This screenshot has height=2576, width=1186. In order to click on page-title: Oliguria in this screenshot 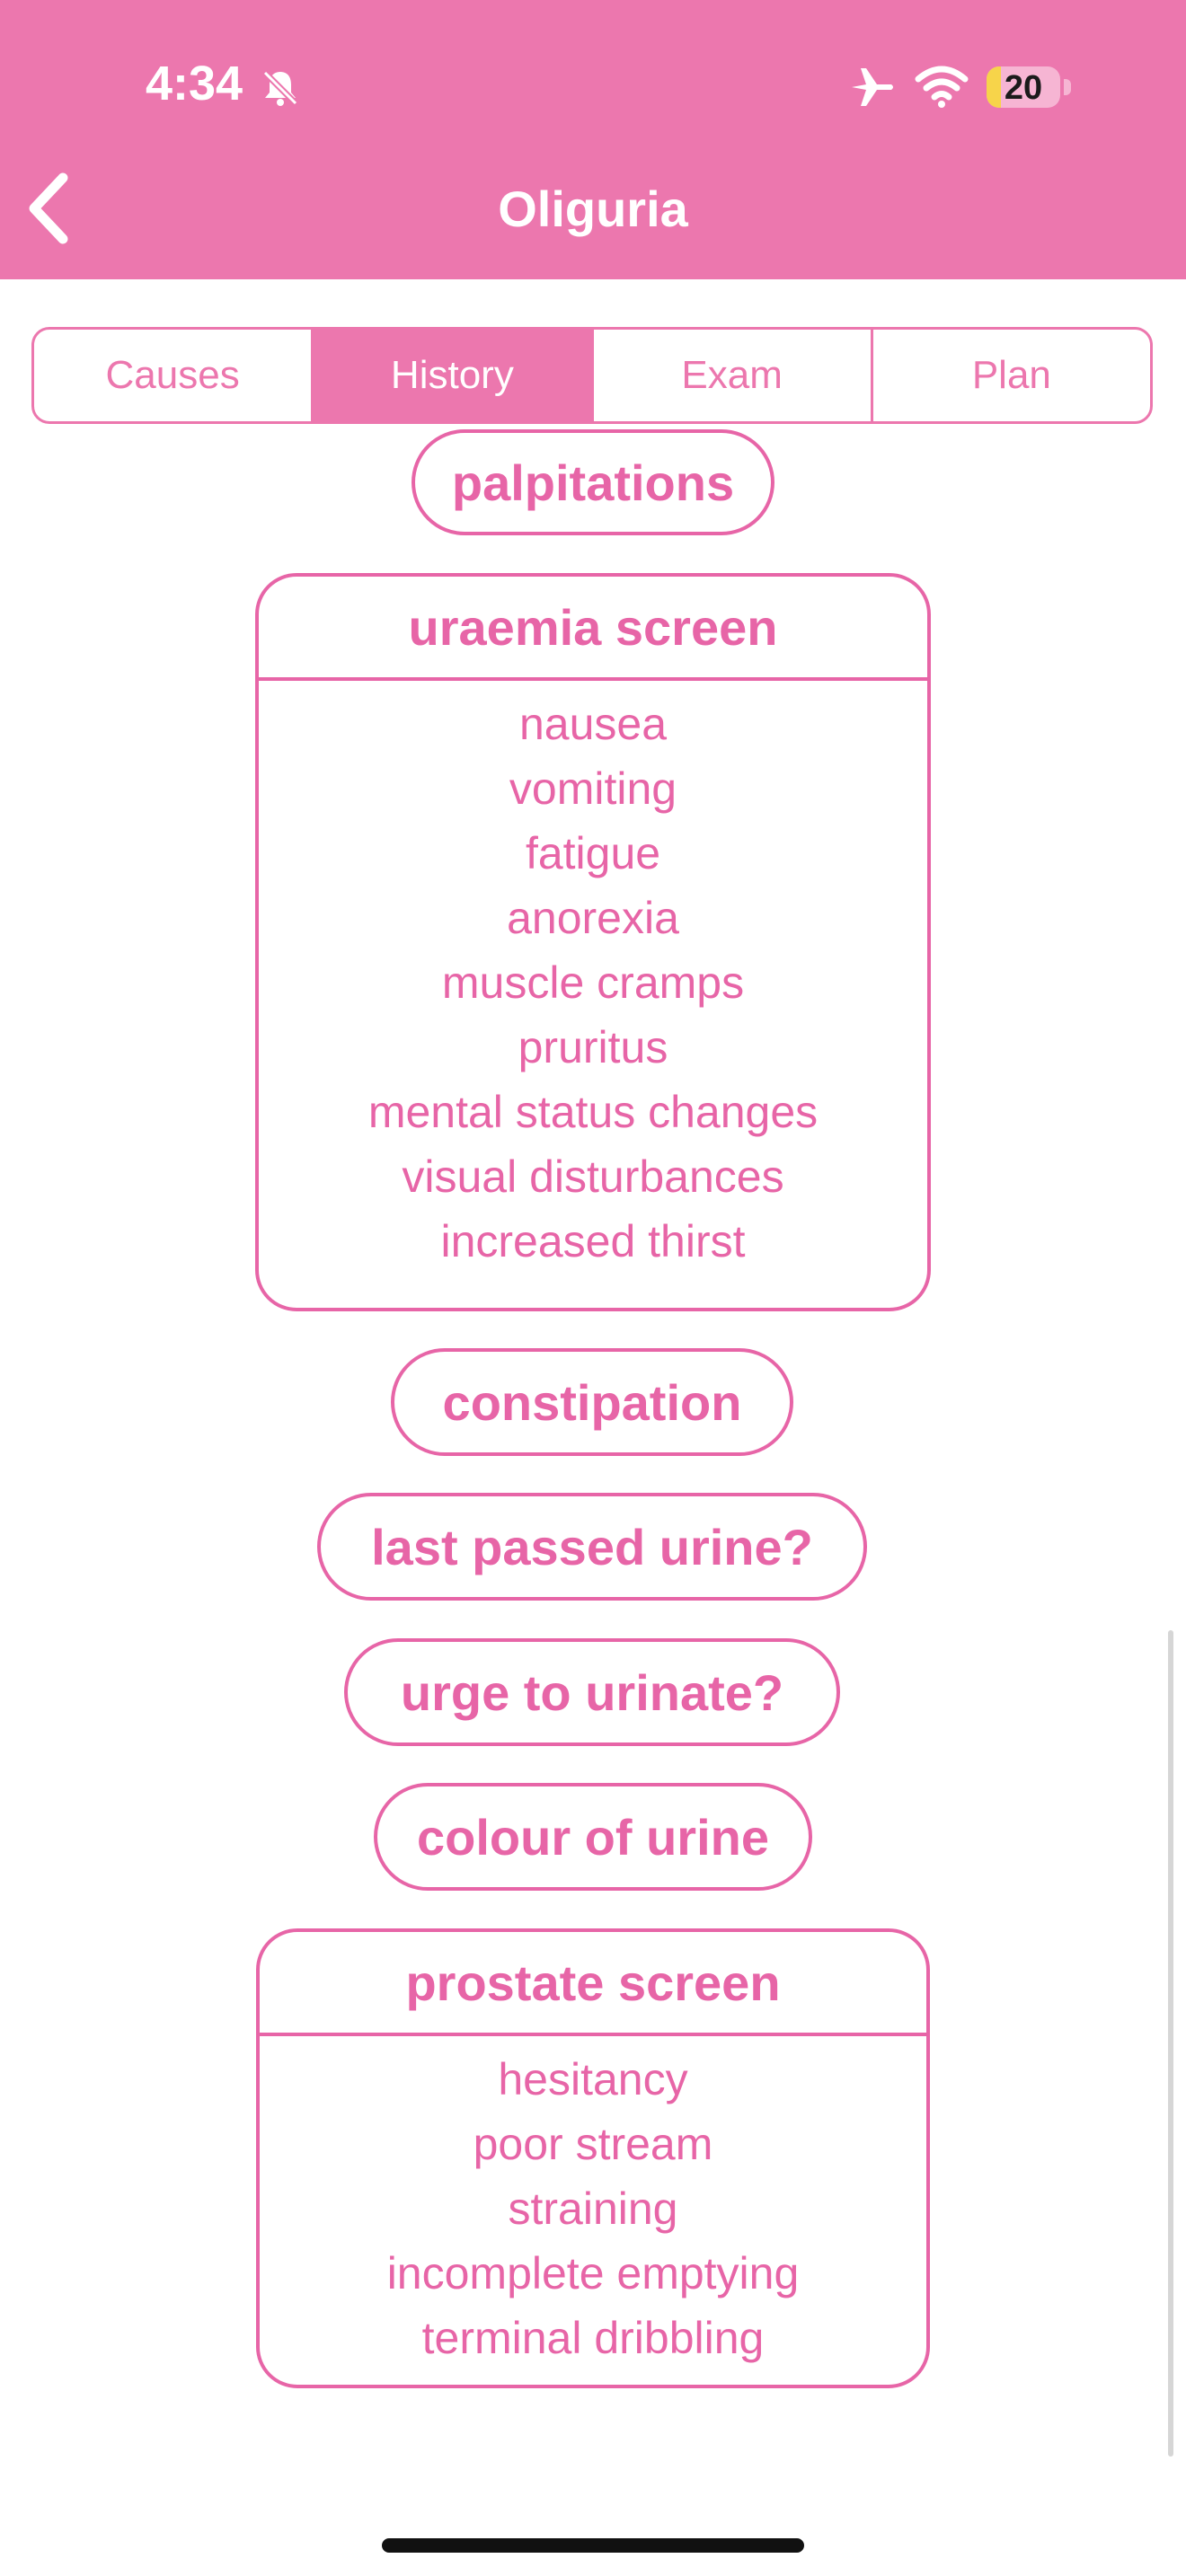, I will do `click(593, 209)`.